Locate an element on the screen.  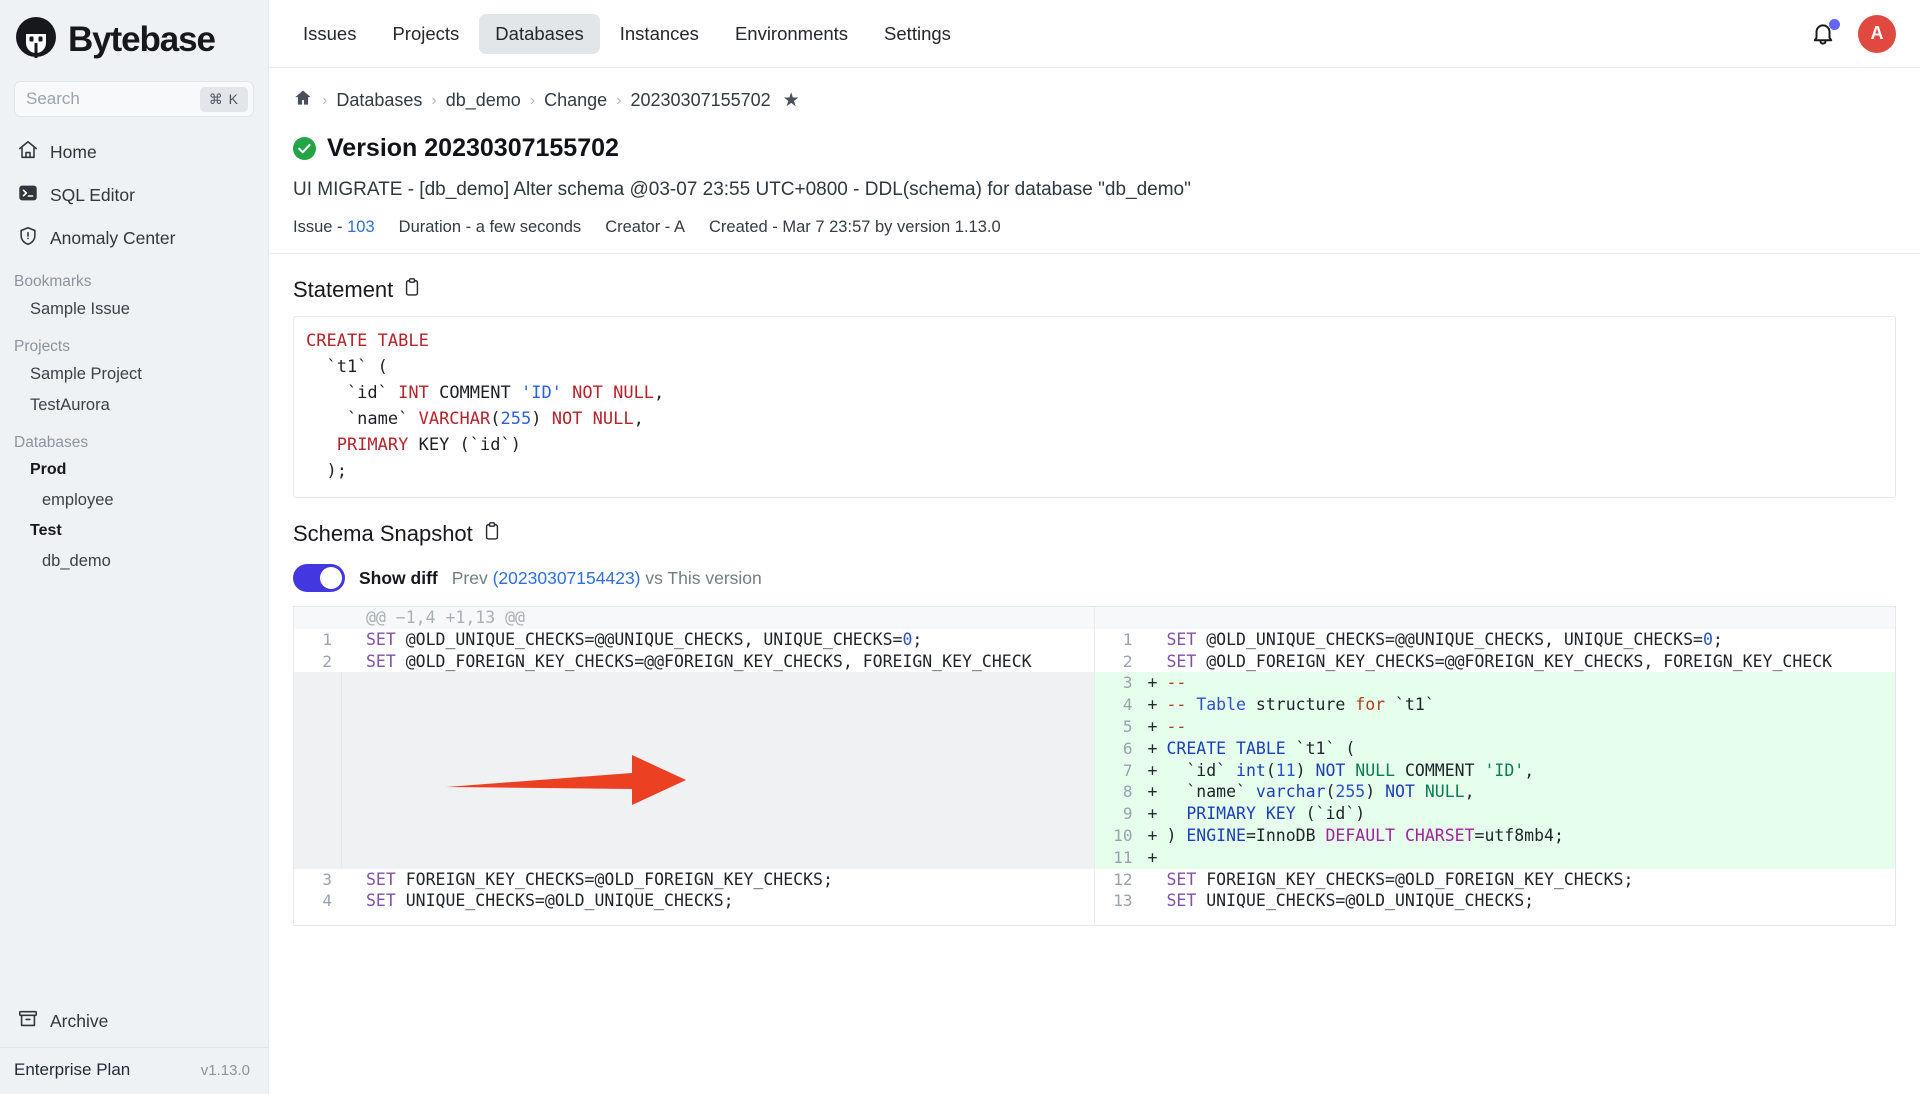
diff-line-number: 11 is located at coordinates (1123, 857).